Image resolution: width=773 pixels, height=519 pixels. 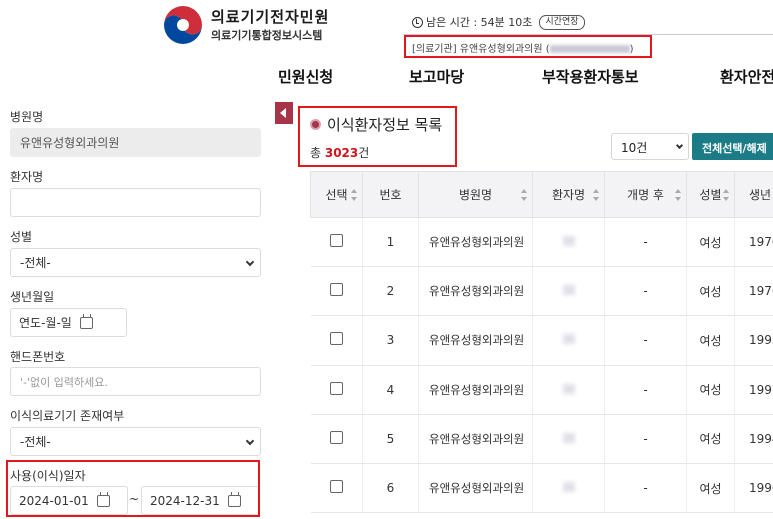 I want to click on column-label: 생년, so click(x=760, y=195).